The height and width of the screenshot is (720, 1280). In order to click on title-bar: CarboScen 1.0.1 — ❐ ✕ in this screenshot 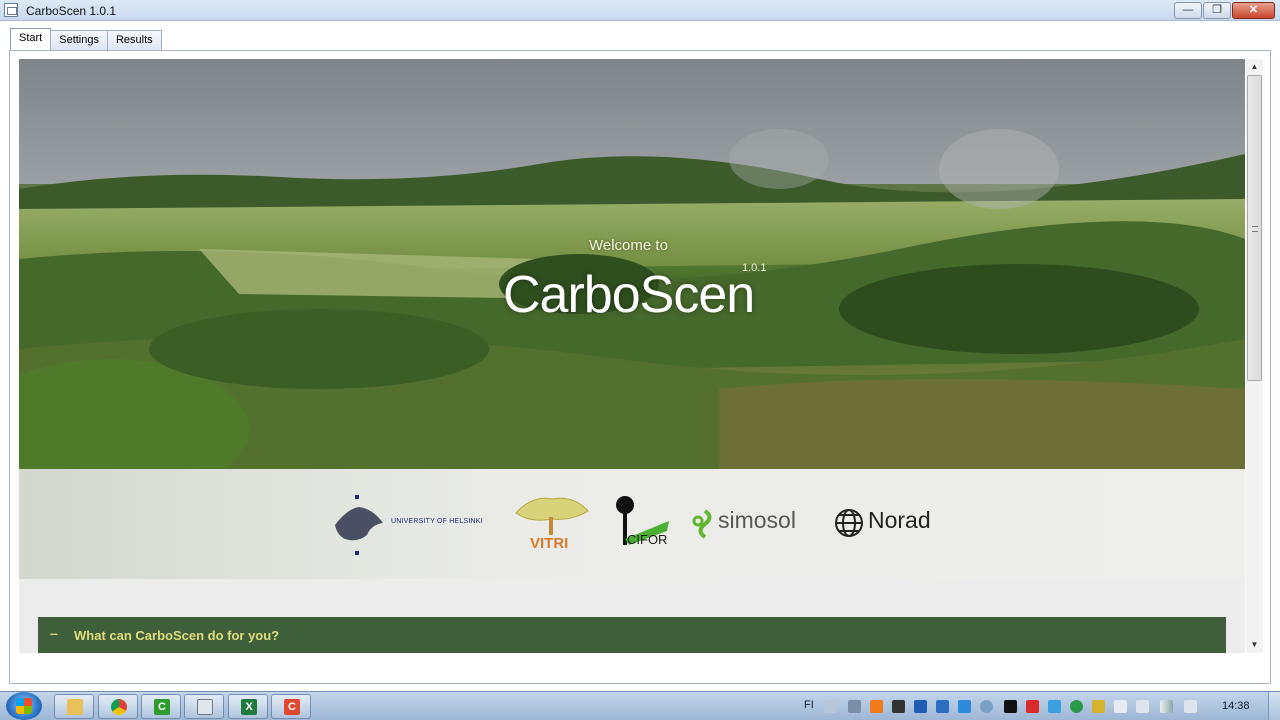, I will do `click(640, 10)`.